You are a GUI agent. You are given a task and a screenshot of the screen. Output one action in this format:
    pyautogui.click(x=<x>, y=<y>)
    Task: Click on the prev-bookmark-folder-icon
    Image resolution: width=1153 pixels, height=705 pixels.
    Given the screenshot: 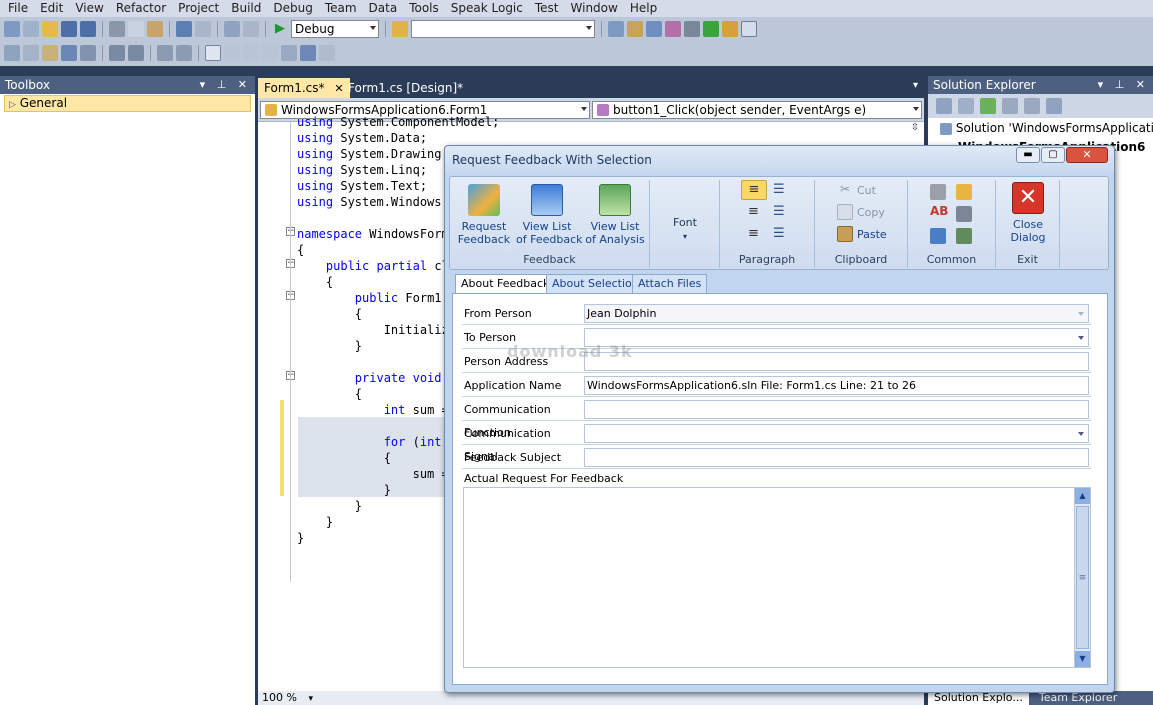 What is the action you would take?
    pyautogui.click(x=270, y=53)
    